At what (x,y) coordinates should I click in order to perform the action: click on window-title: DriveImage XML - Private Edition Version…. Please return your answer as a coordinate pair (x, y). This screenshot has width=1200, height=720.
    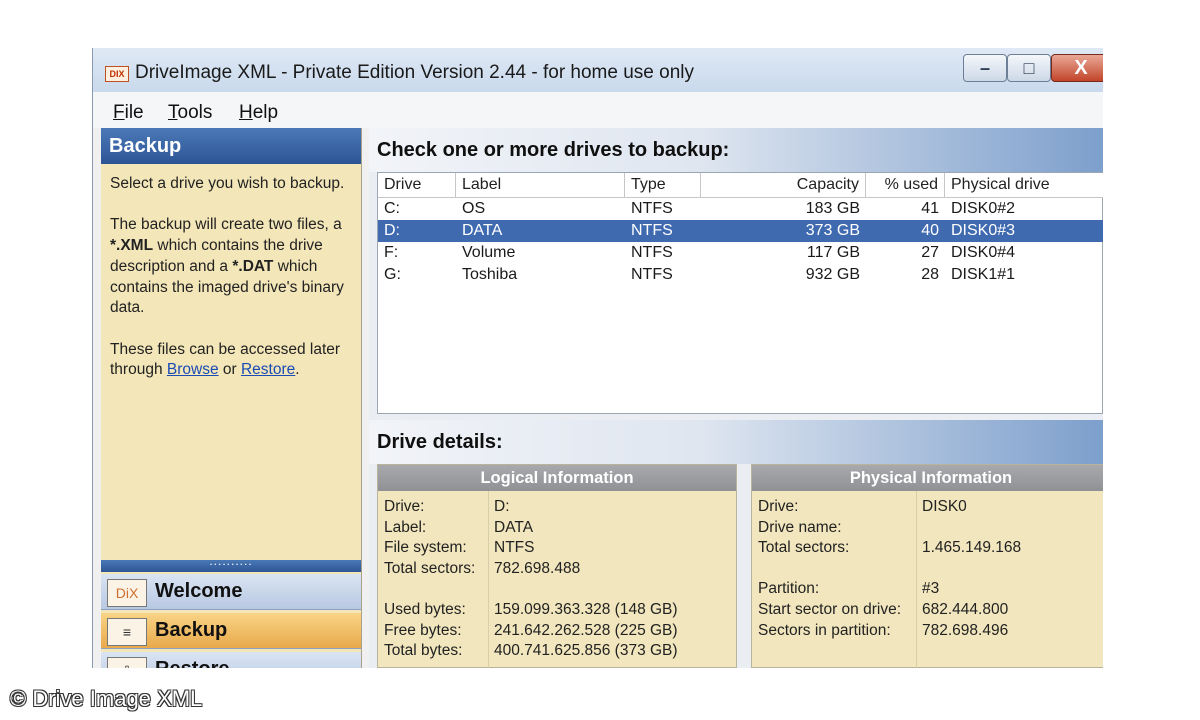
    Looking at the image, I should click on (414, 72).